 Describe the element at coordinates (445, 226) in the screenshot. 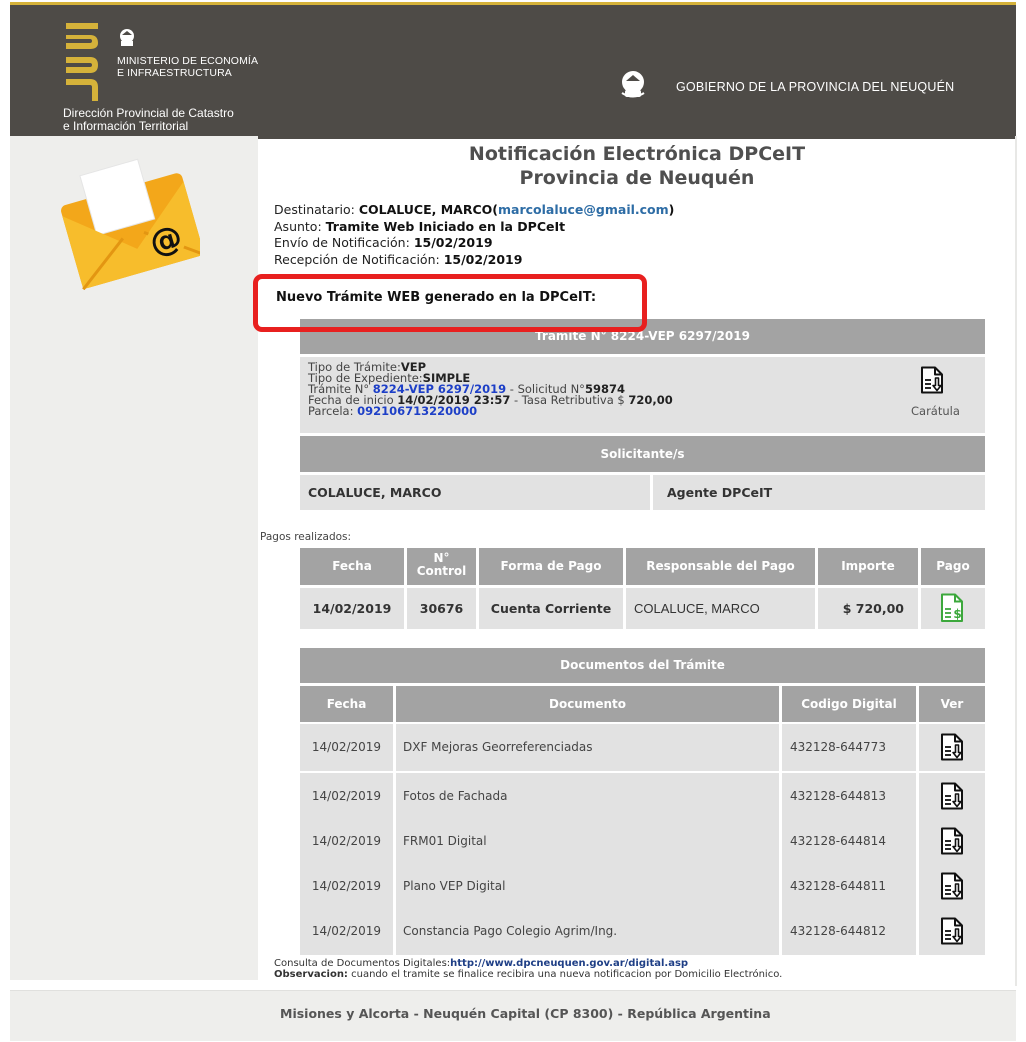

I see `subject-value: Tramite Web Iniciado en la DPCeIt` at that location.